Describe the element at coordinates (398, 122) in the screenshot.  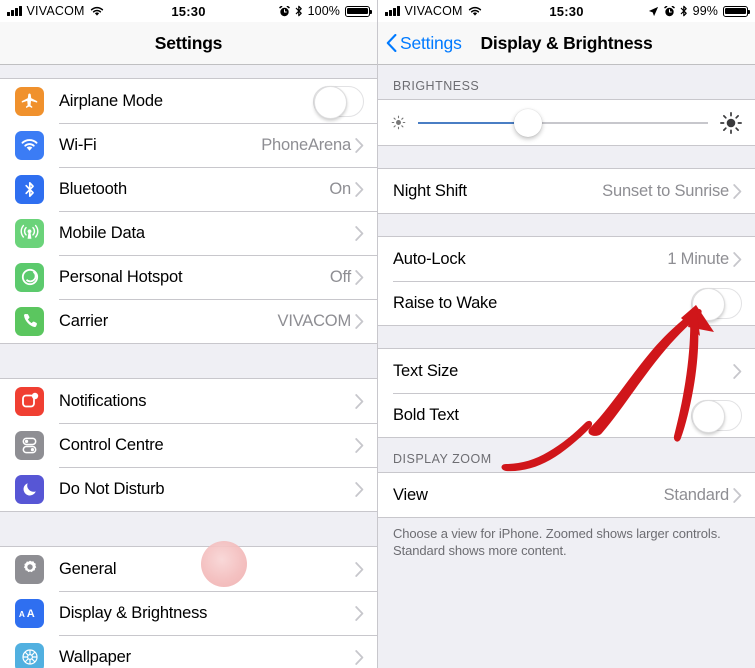
I see `sun-small-icon` at that location.